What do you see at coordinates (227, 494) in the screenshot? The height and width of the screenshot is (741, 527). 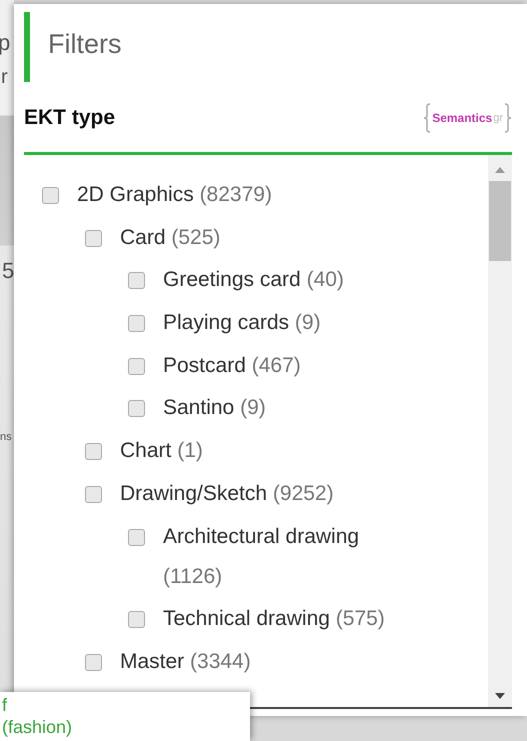 I see `filter-label: Drawing/Sketch (9252)` at bounding box center [227, 494].